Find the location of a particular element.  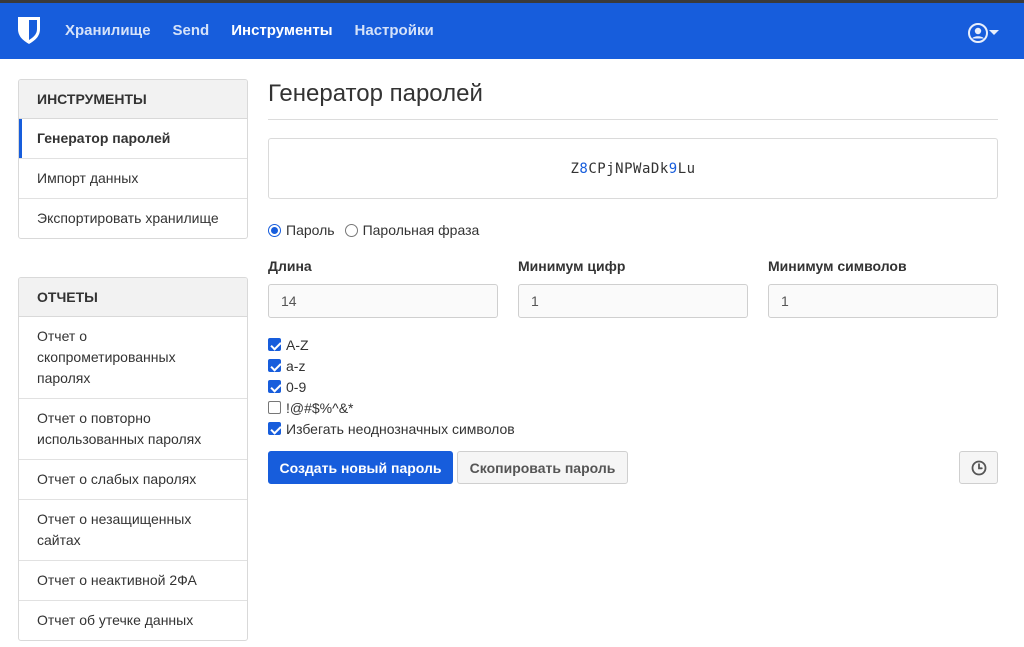

min-special-input: 1 is located at coordinates (883, 301).